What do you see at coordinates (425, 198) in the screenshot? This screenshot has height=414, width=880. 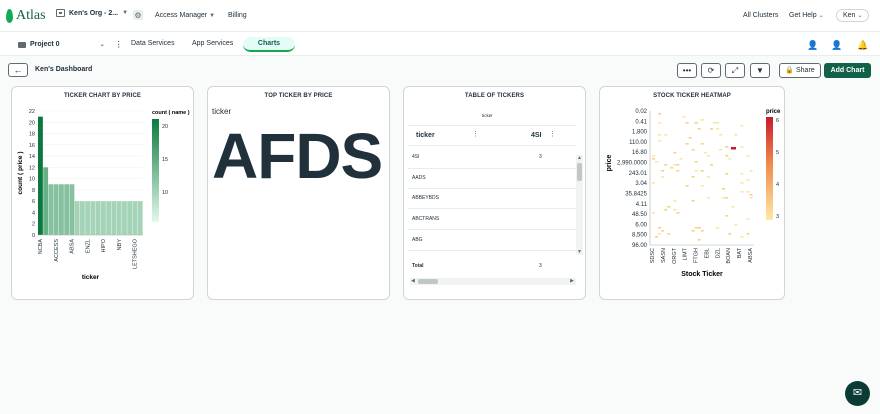 I see `table-cell: ABBEYBDS` at bounding box center [425, 198].